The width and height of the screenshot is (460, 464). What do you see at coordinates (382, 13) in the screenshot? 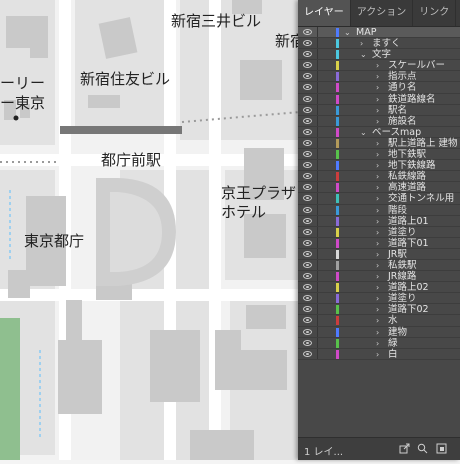
I see `tab-actions: アクション` at bounding box center [382, 13].